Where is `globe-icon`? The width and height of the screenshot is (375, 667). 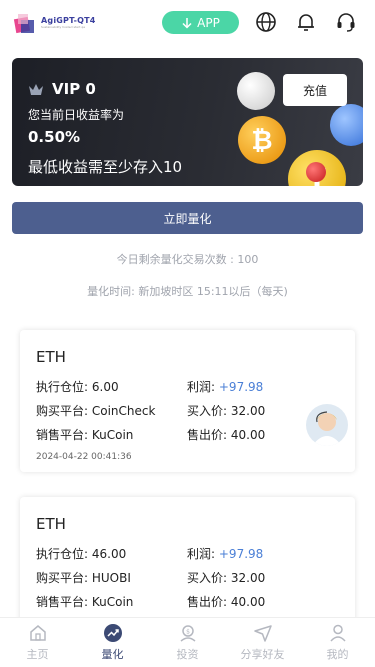
globe-icon is located at coordinates (266, 22).